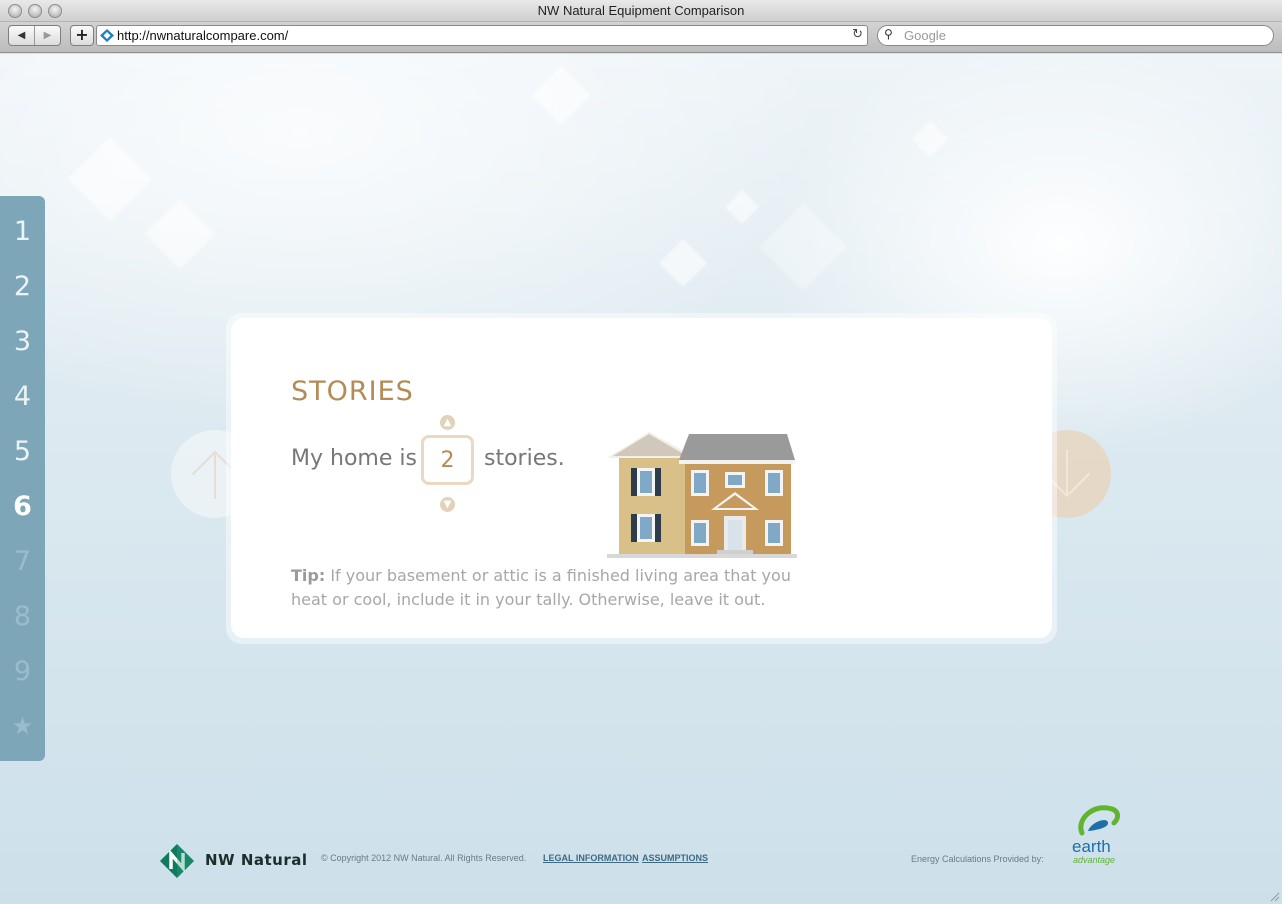  What do you see at coordinates (22, 671) in the screenshot?
I see `step-9: 9` at bounding box center [22, 671].